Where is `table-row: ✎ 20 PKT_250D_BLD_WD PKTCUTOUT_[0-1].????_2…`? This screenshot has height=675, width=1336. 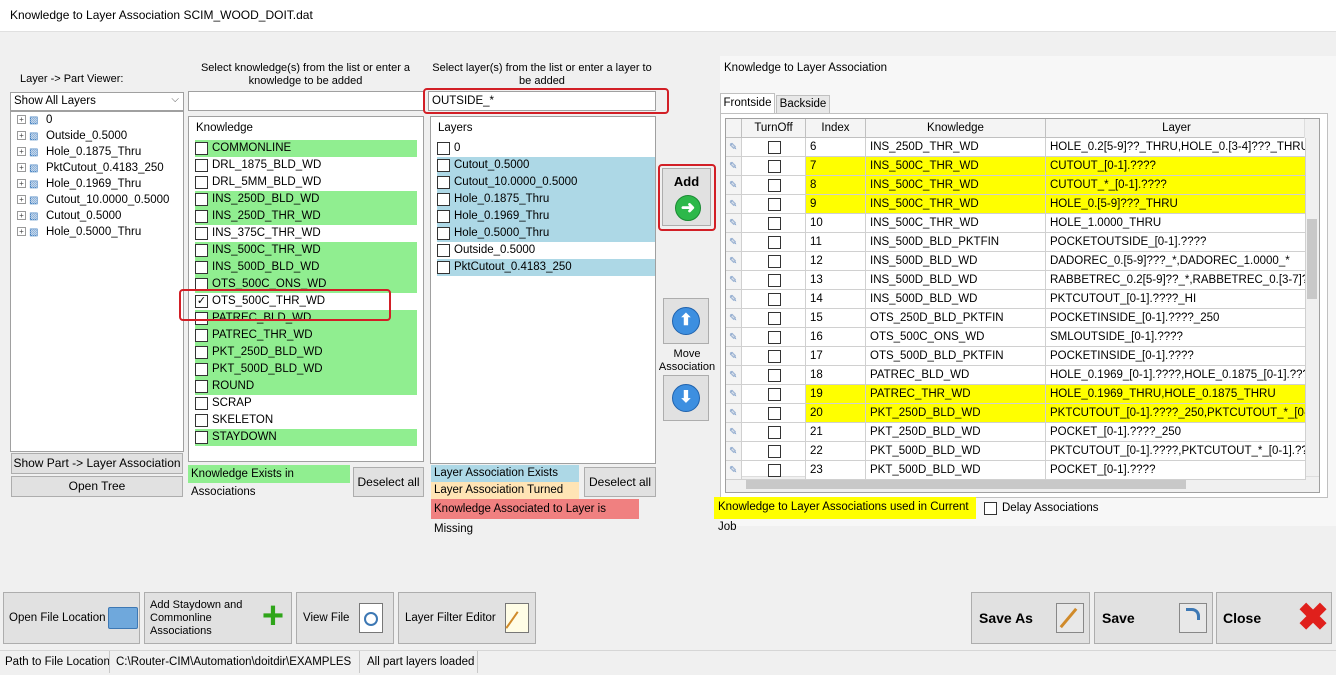
table-row: ✎ 20 PKT_250D_BLD_WD PKTCUTOUT_[0-1].????_2… is located at coordinates (1016, 413).